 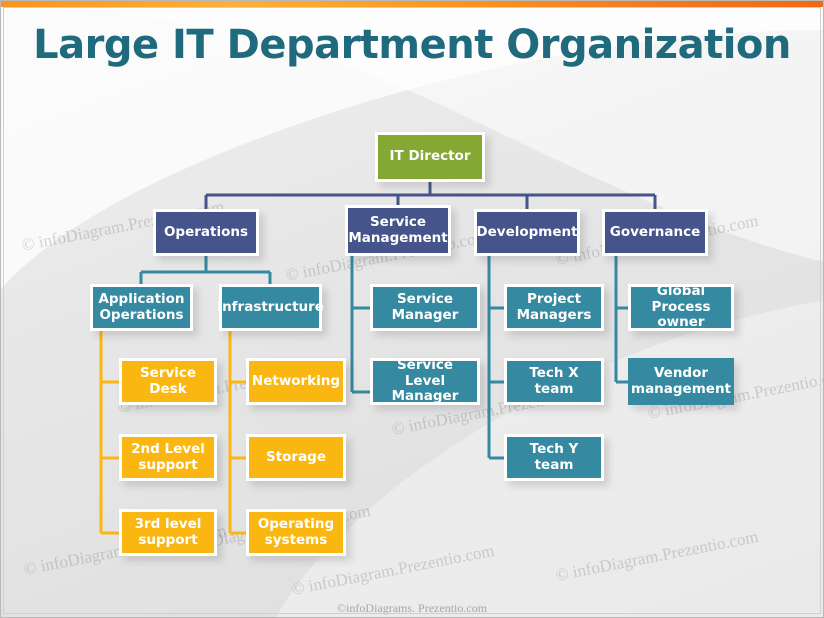 I want to click on page-title: Large IT Department Organization, so click(x=412, y=45).